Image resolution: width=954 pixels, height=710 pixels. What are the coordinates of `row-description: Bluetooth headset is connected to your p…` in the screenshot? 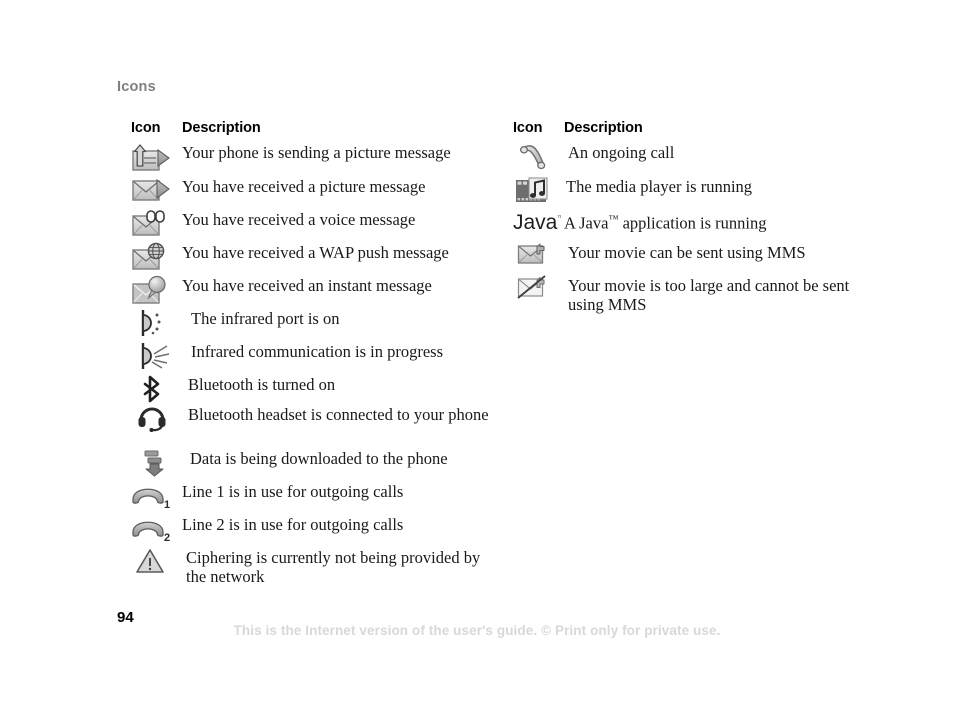 It's located at (338, 414).